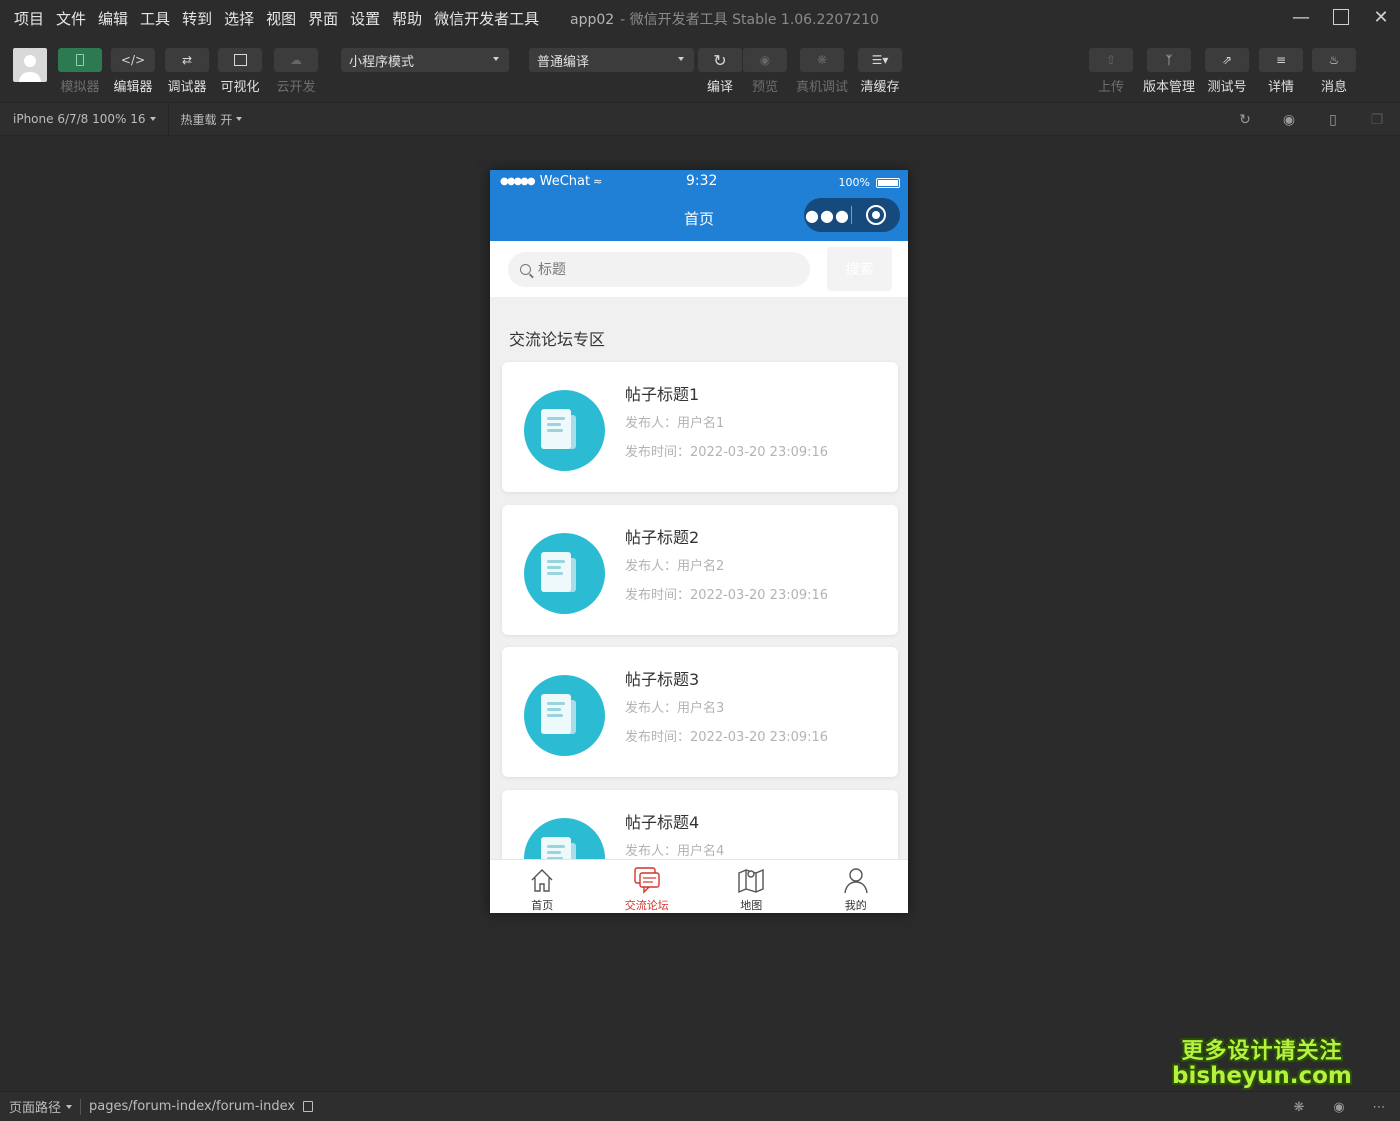 The height and width of the screenshot is (1121, 1400). What do you see at coordinates (563, 62) in the screenshot?
I see `compile-select-value: 普通编译` at bounding box center [563, 62].